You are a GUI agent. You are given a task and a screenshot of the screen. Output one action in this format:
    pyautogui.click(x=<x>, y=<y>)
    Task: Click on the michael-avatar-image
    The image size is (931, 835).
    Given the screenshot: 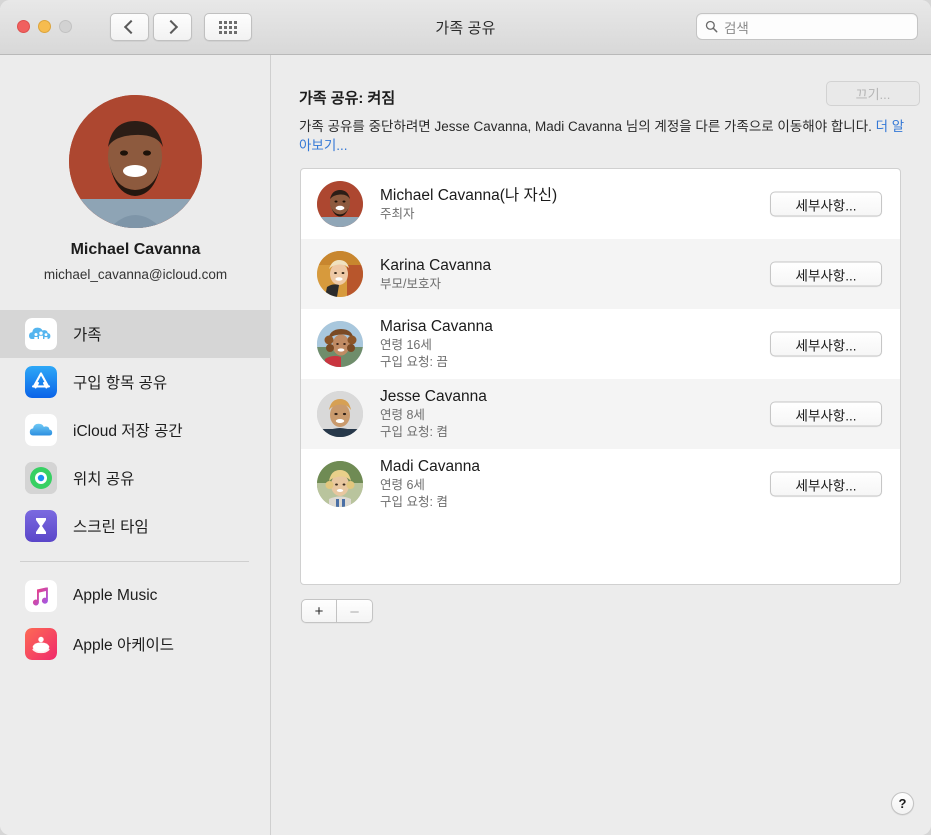 What is the action you would take?
    pyautogui.click(x=135, y=161)
    